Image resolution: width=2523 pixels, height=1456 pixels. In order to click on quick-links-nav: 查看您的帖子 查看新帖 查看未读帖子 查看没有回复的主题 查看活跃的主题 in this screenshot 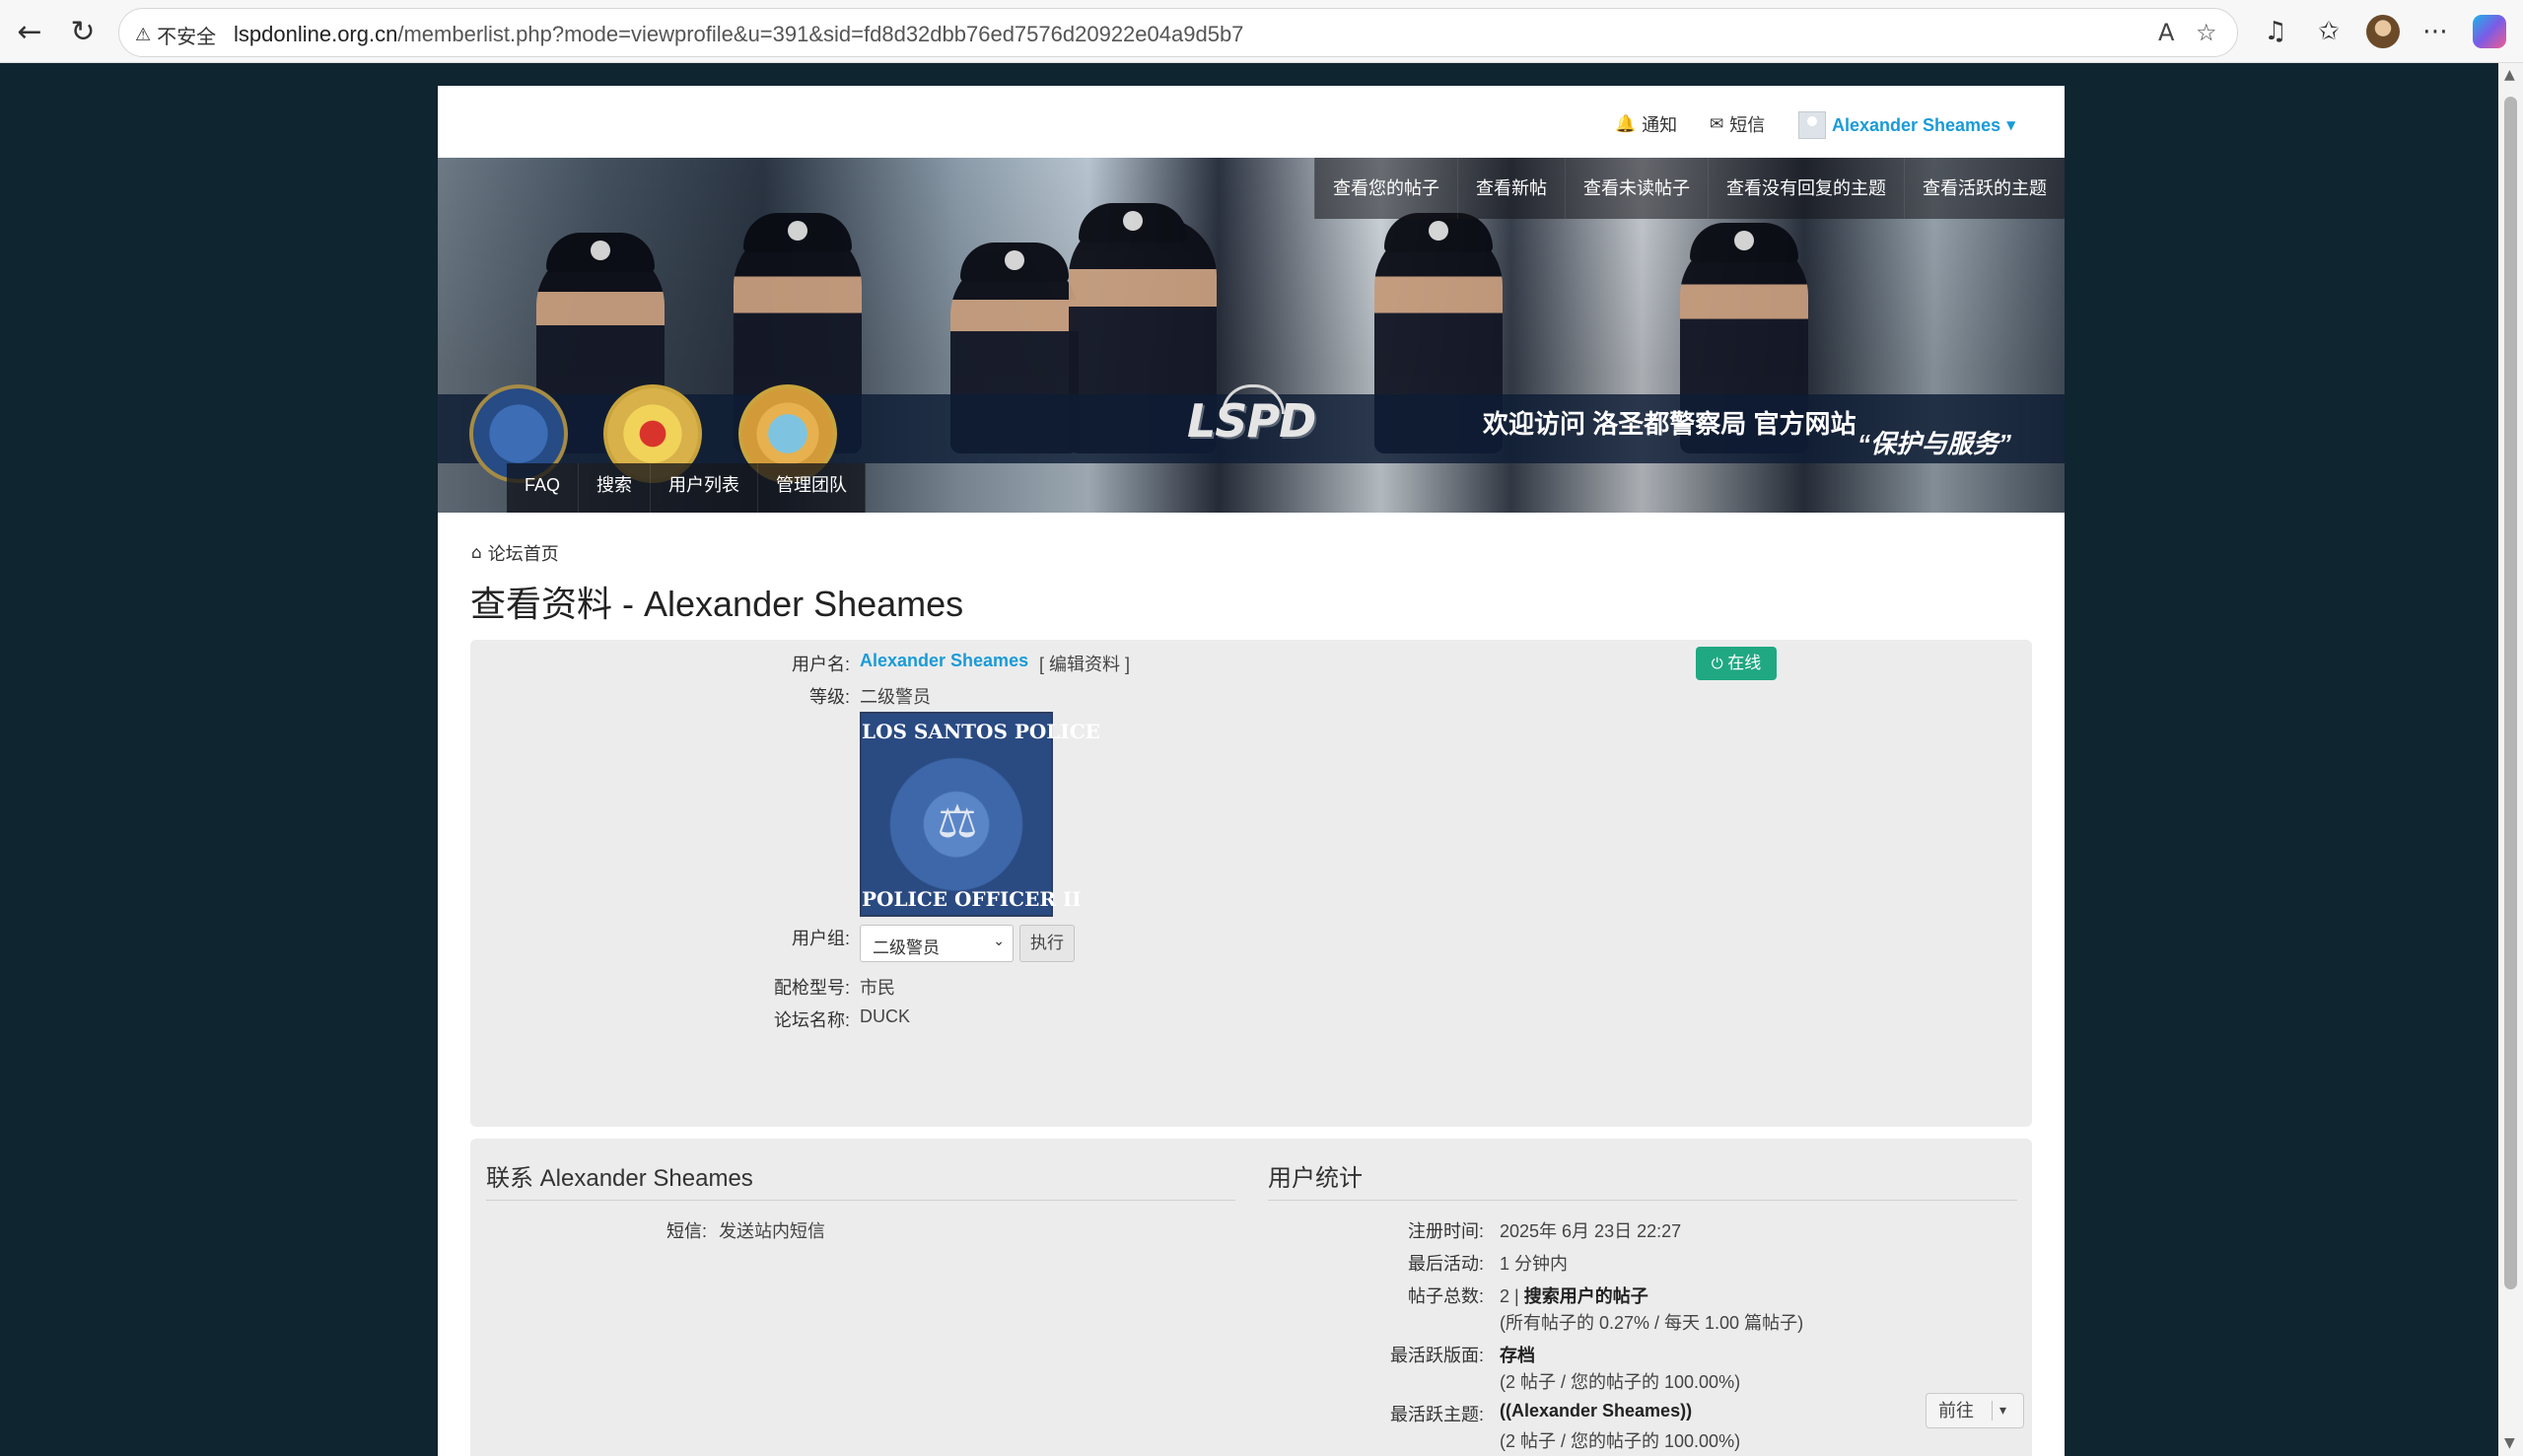, I will do `click(1689, 188)`.